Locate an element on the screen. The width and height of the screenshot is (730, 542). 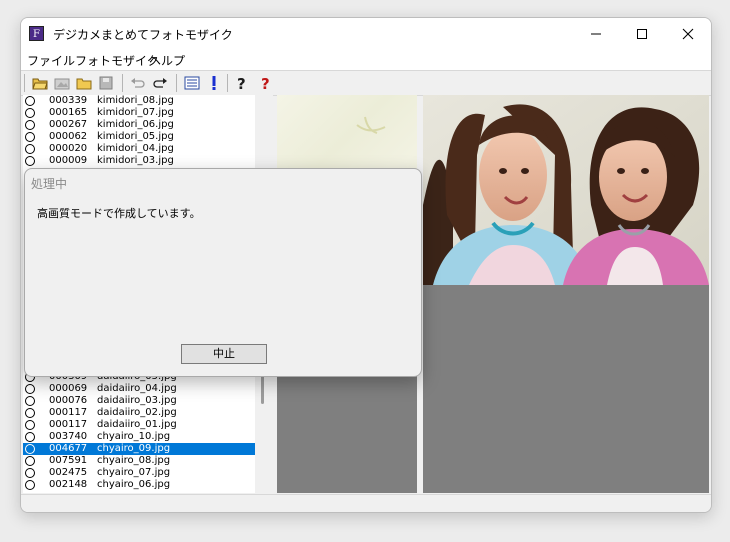
help-icon: ? is located at coordinates (241, 83).